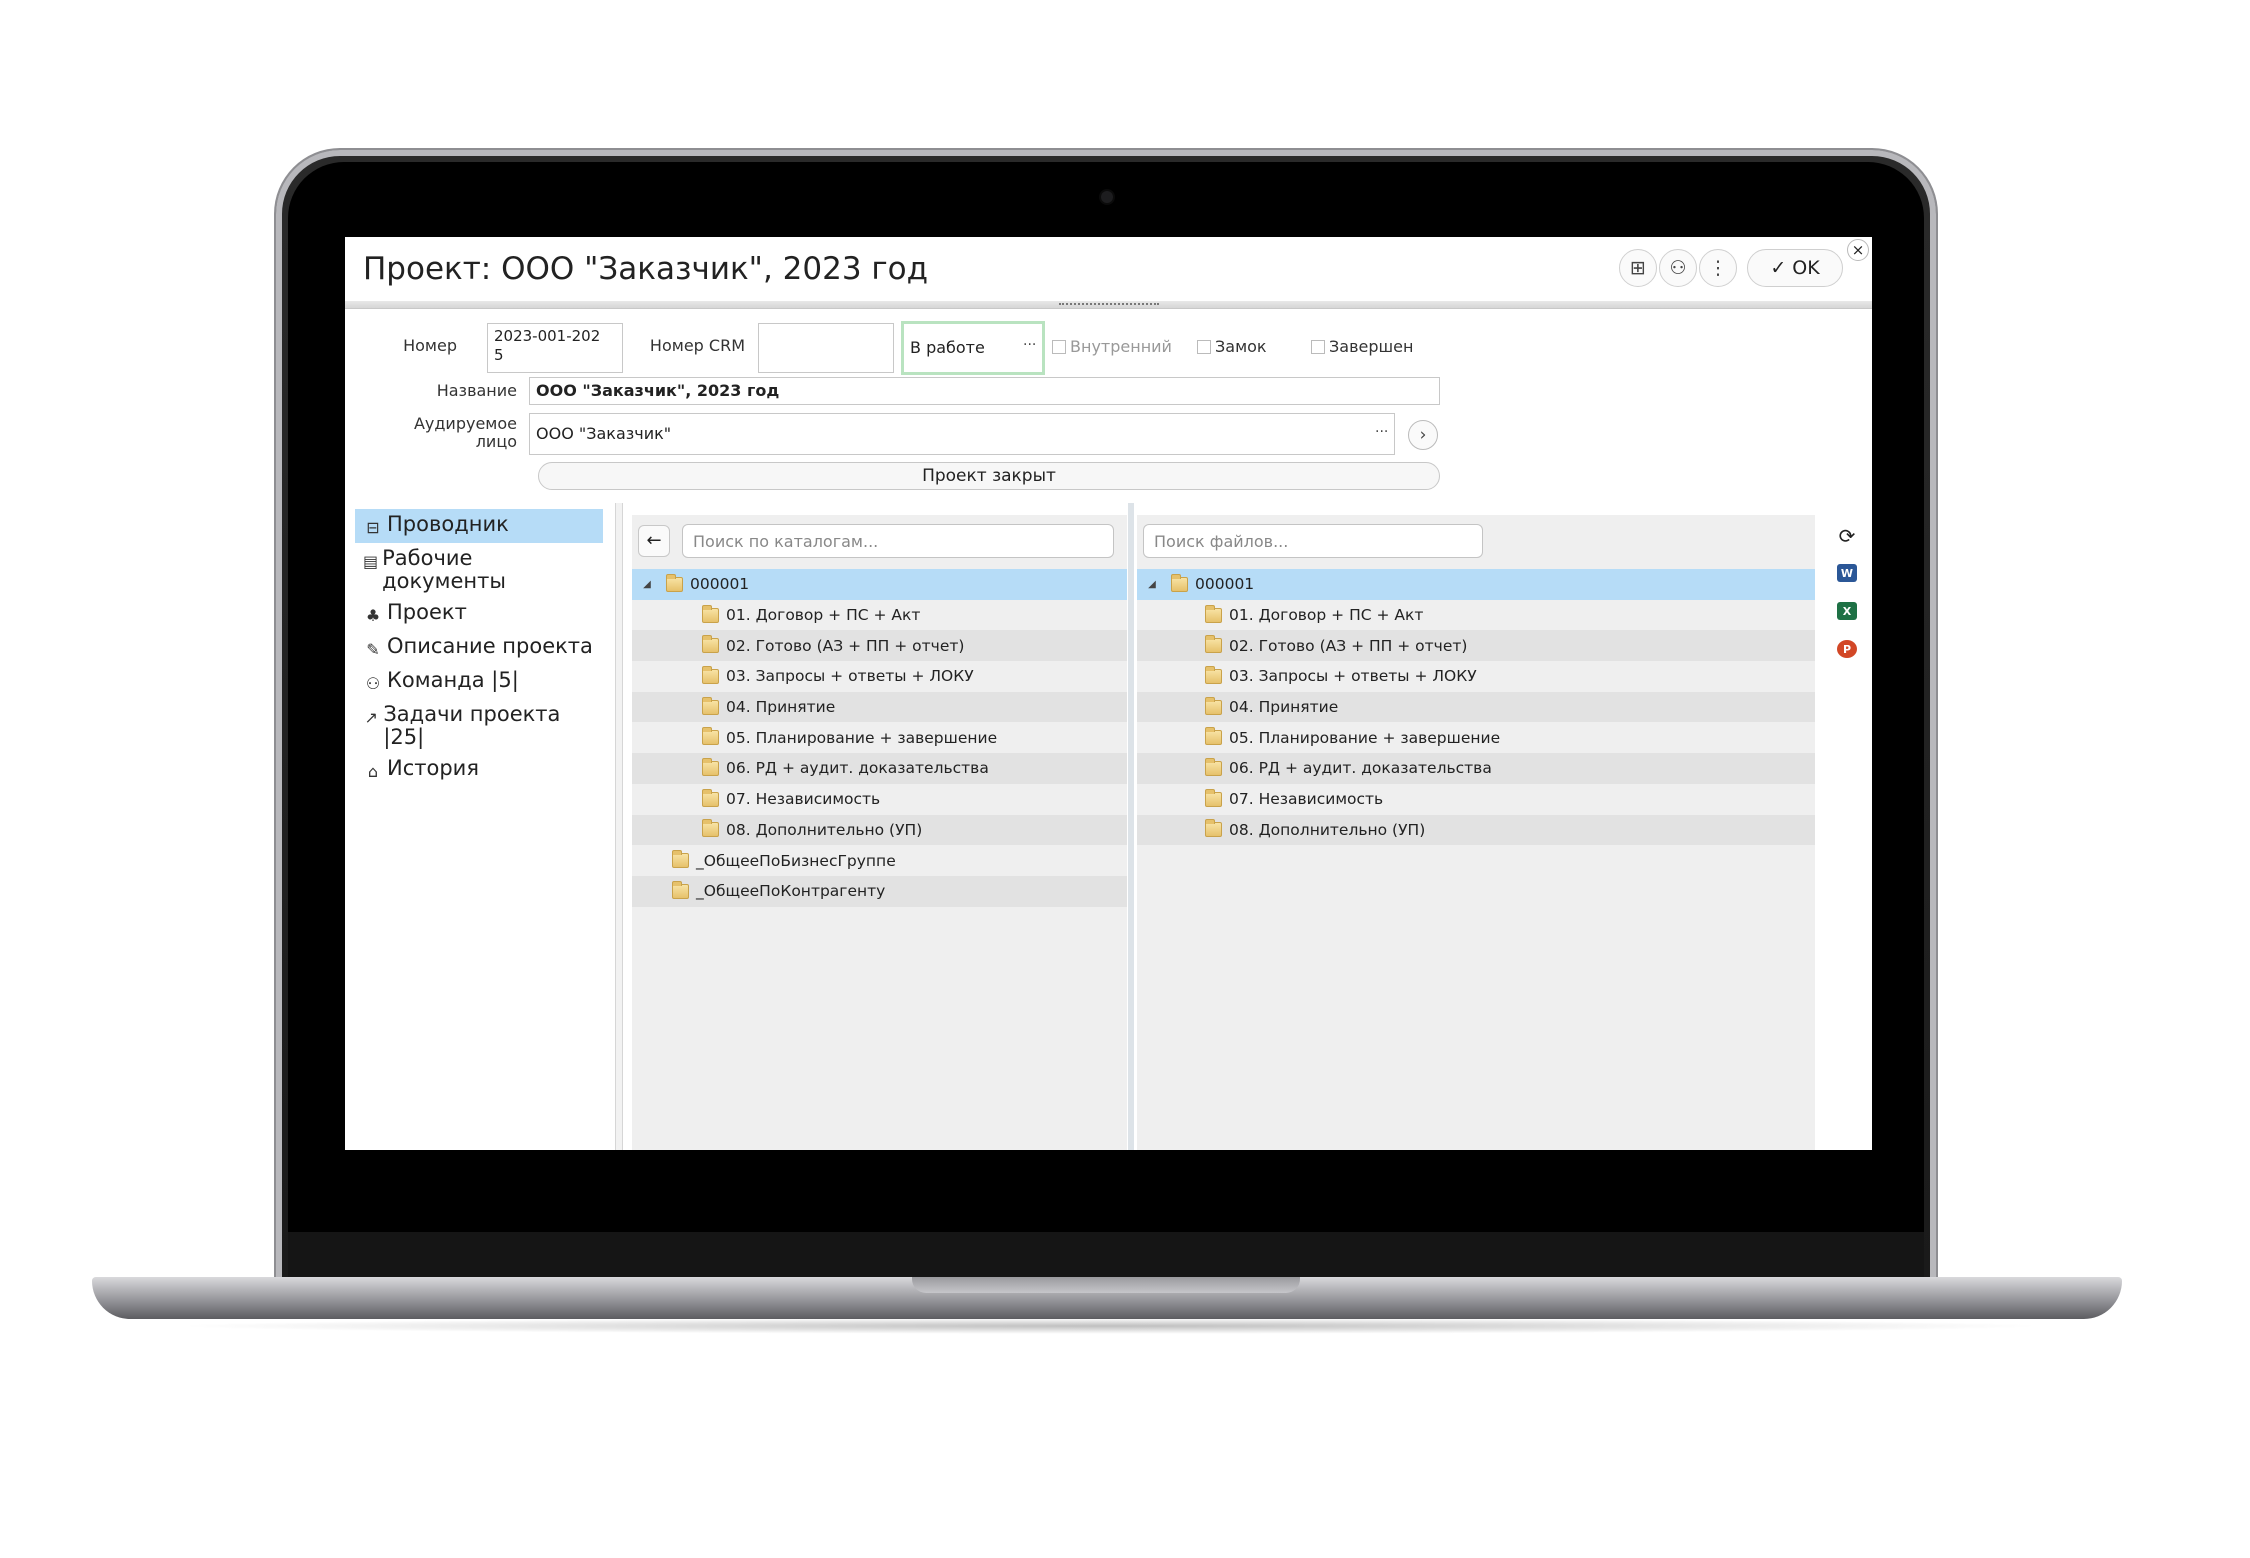 The width and height of the screenshot is (2250, 1558). Describe the element at coordinates (989, 476) in the screenshot. I see `project-closed-button: Проект закрыт` at that location.